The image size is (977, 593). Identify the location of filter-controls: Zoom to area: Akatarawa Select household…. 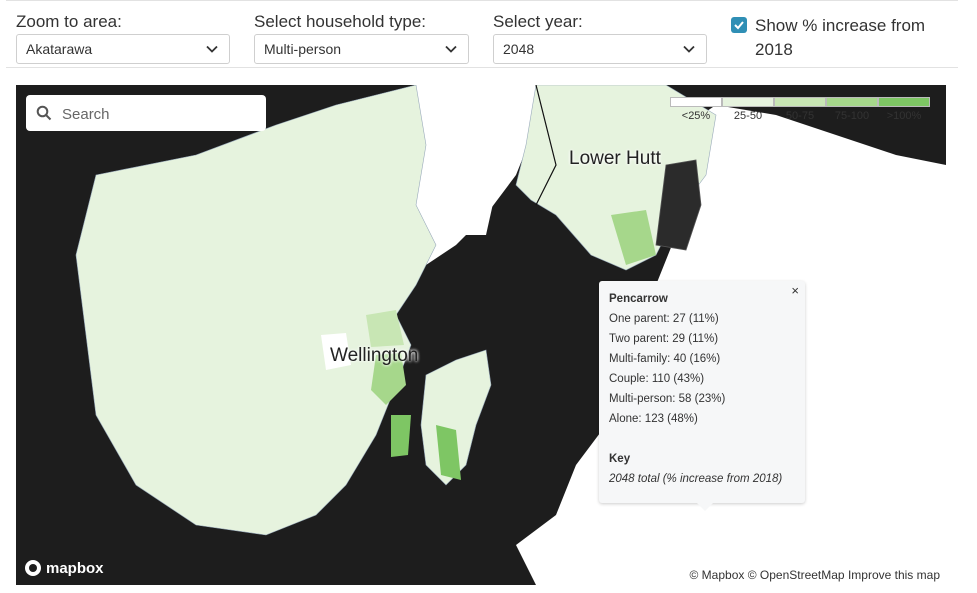
(482, 34).